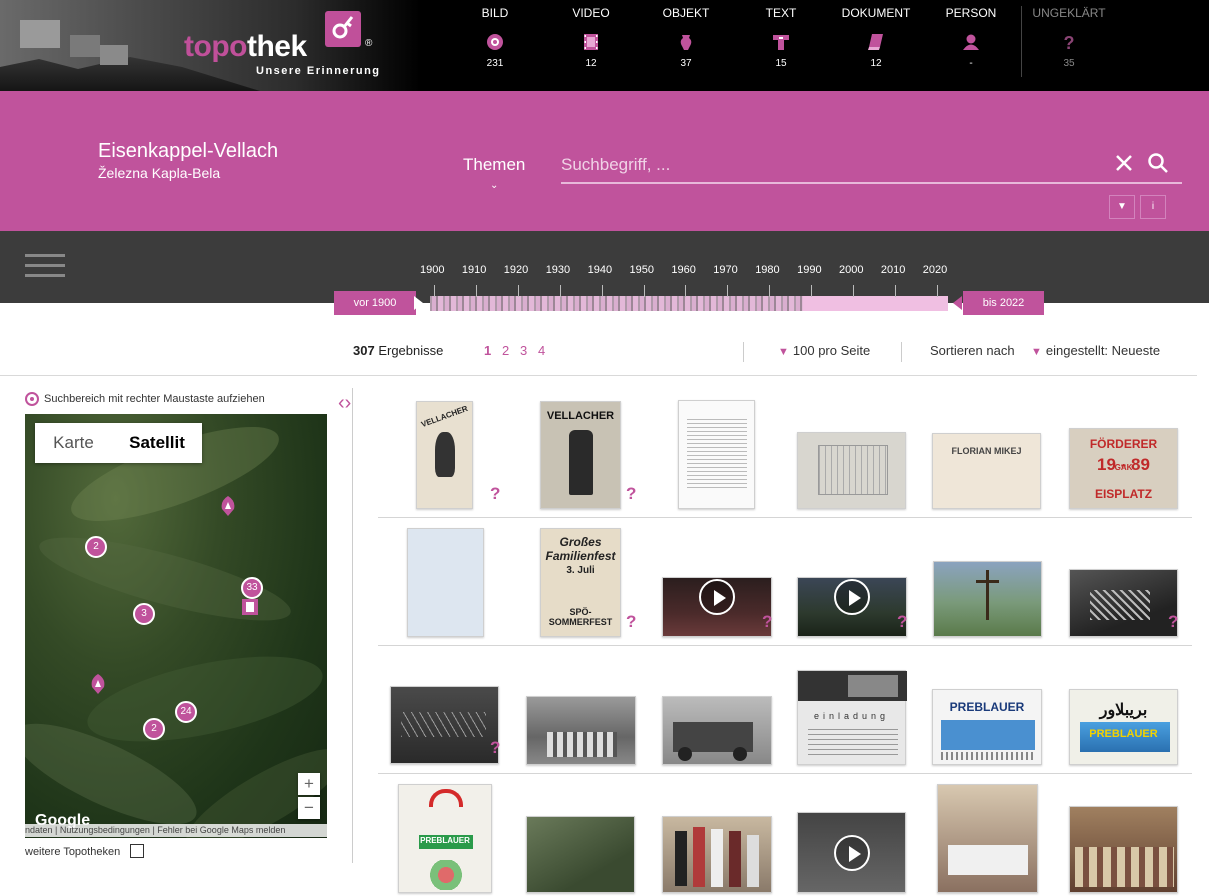 The image size is (1209, 896). Describe the element at coordinates (186, 712) in the screenshot. I see `map-cluster: 24` at that location.